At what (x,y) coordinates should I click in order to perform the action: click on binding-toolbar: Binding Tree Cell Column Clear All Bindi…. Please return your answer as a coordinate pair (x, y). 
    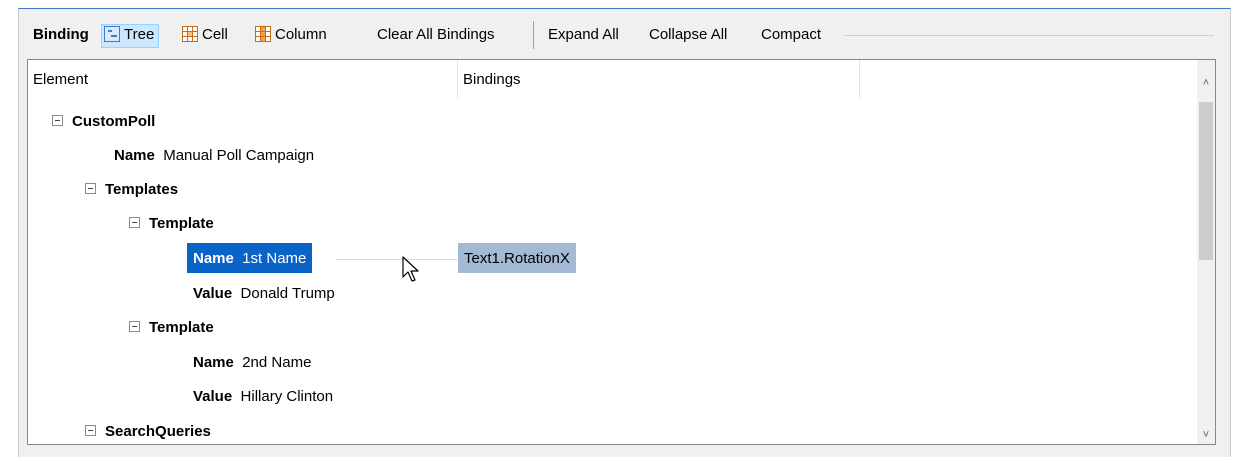
    Looking at the image, I should click on (624, 34).